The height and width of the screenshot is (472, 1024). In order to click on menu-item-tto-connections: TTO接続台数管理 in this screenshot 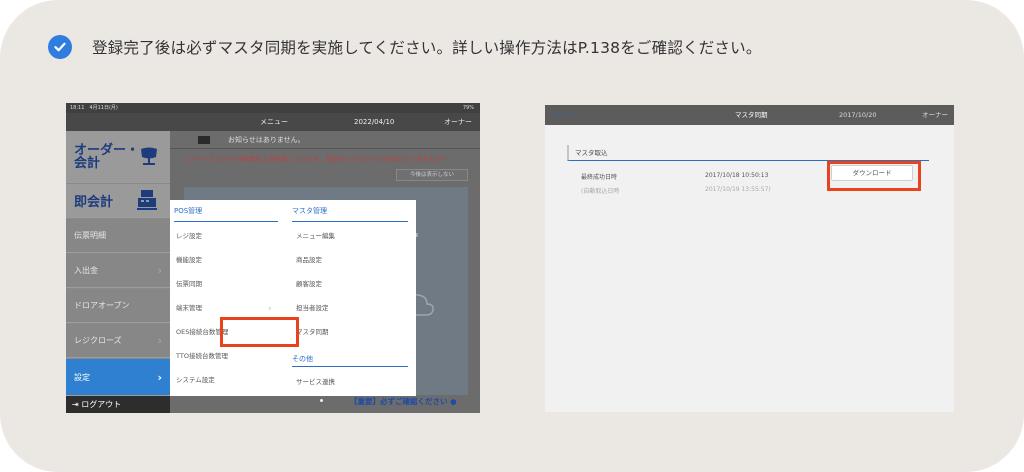, I will do `click(202, 355)`.